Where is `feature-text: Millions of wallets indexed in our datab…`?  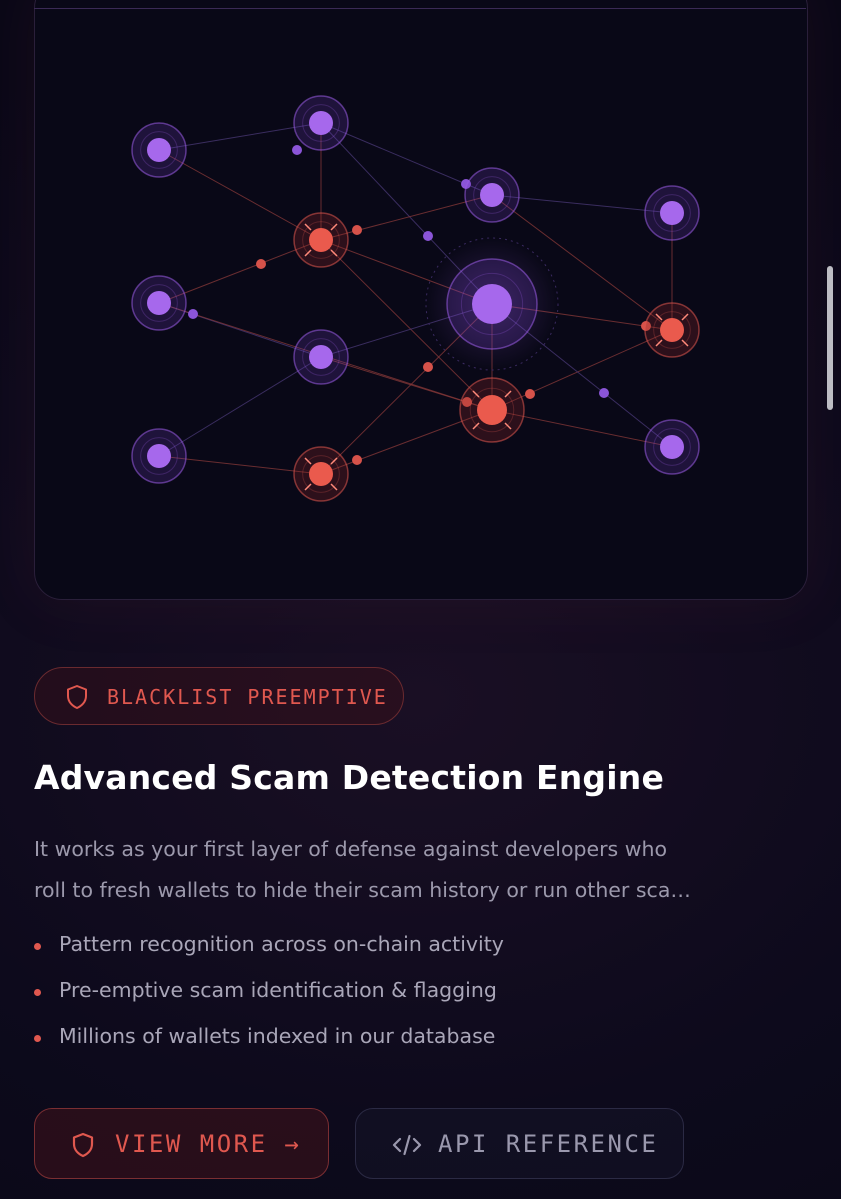
feature-text: Millions of wallets indexed in our datab… is located at coordinates (277, 1036).